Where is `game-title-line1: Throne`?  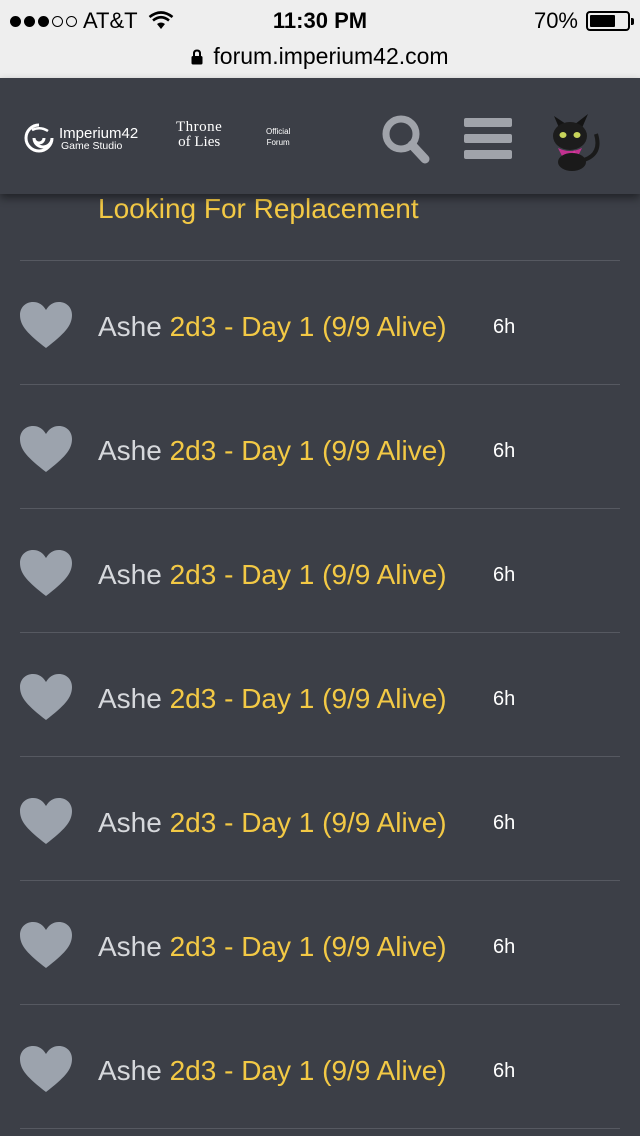 game-title-line1: Throne is located at coordinates (199, 127).